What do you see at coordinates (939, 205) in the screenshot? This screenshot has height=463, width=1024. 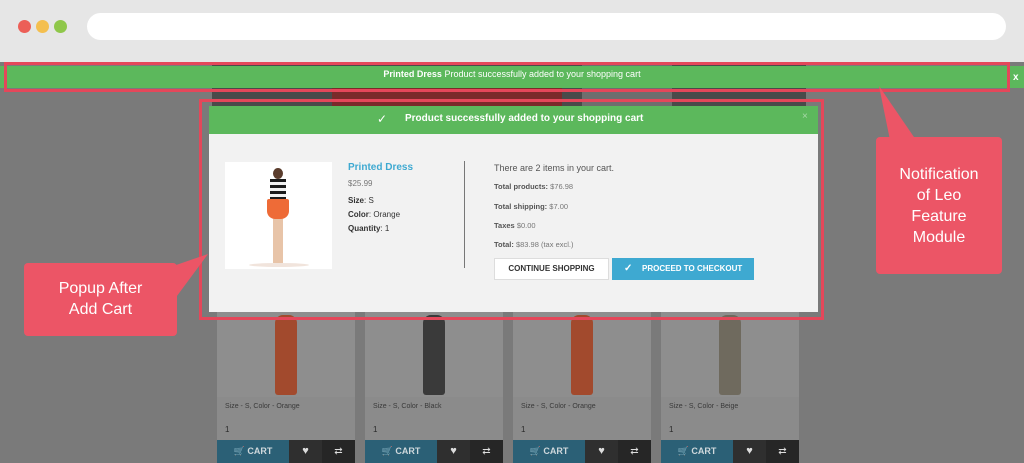 I see `callout-notification-module: Notification of Leo Feature Module` at bounding box center [939, 205].